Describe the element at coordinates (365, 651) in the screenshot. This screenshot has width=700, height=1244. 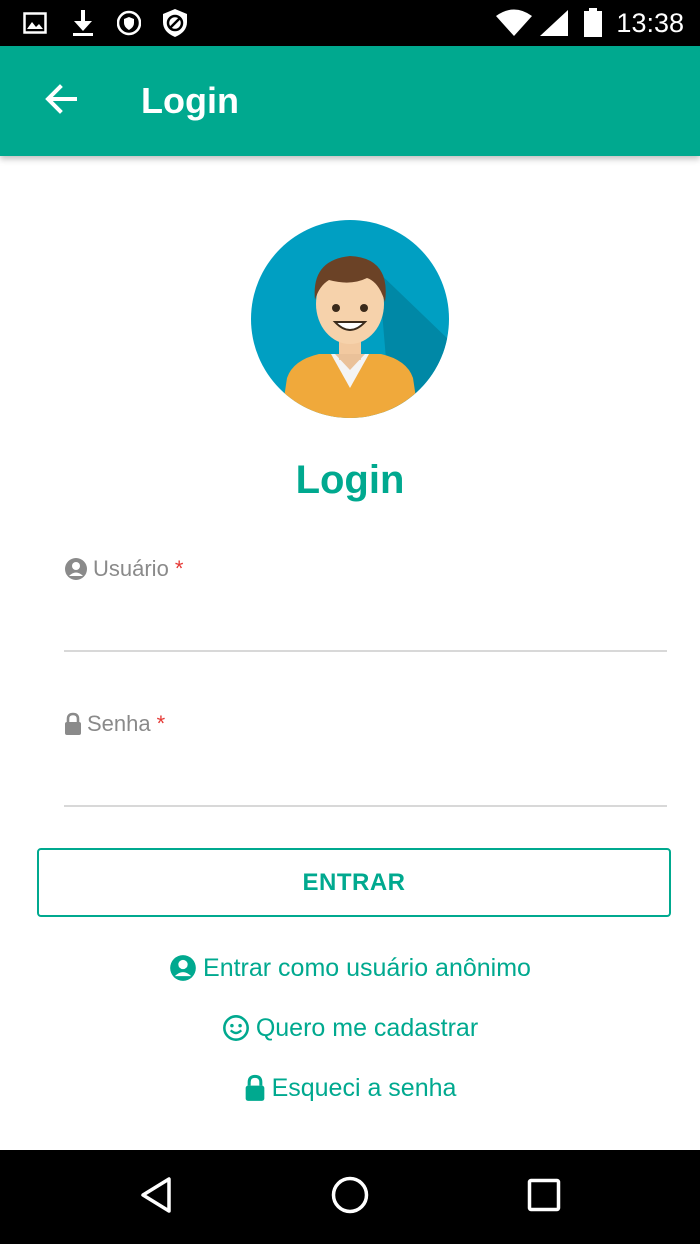
I see `username-underline` at that location.